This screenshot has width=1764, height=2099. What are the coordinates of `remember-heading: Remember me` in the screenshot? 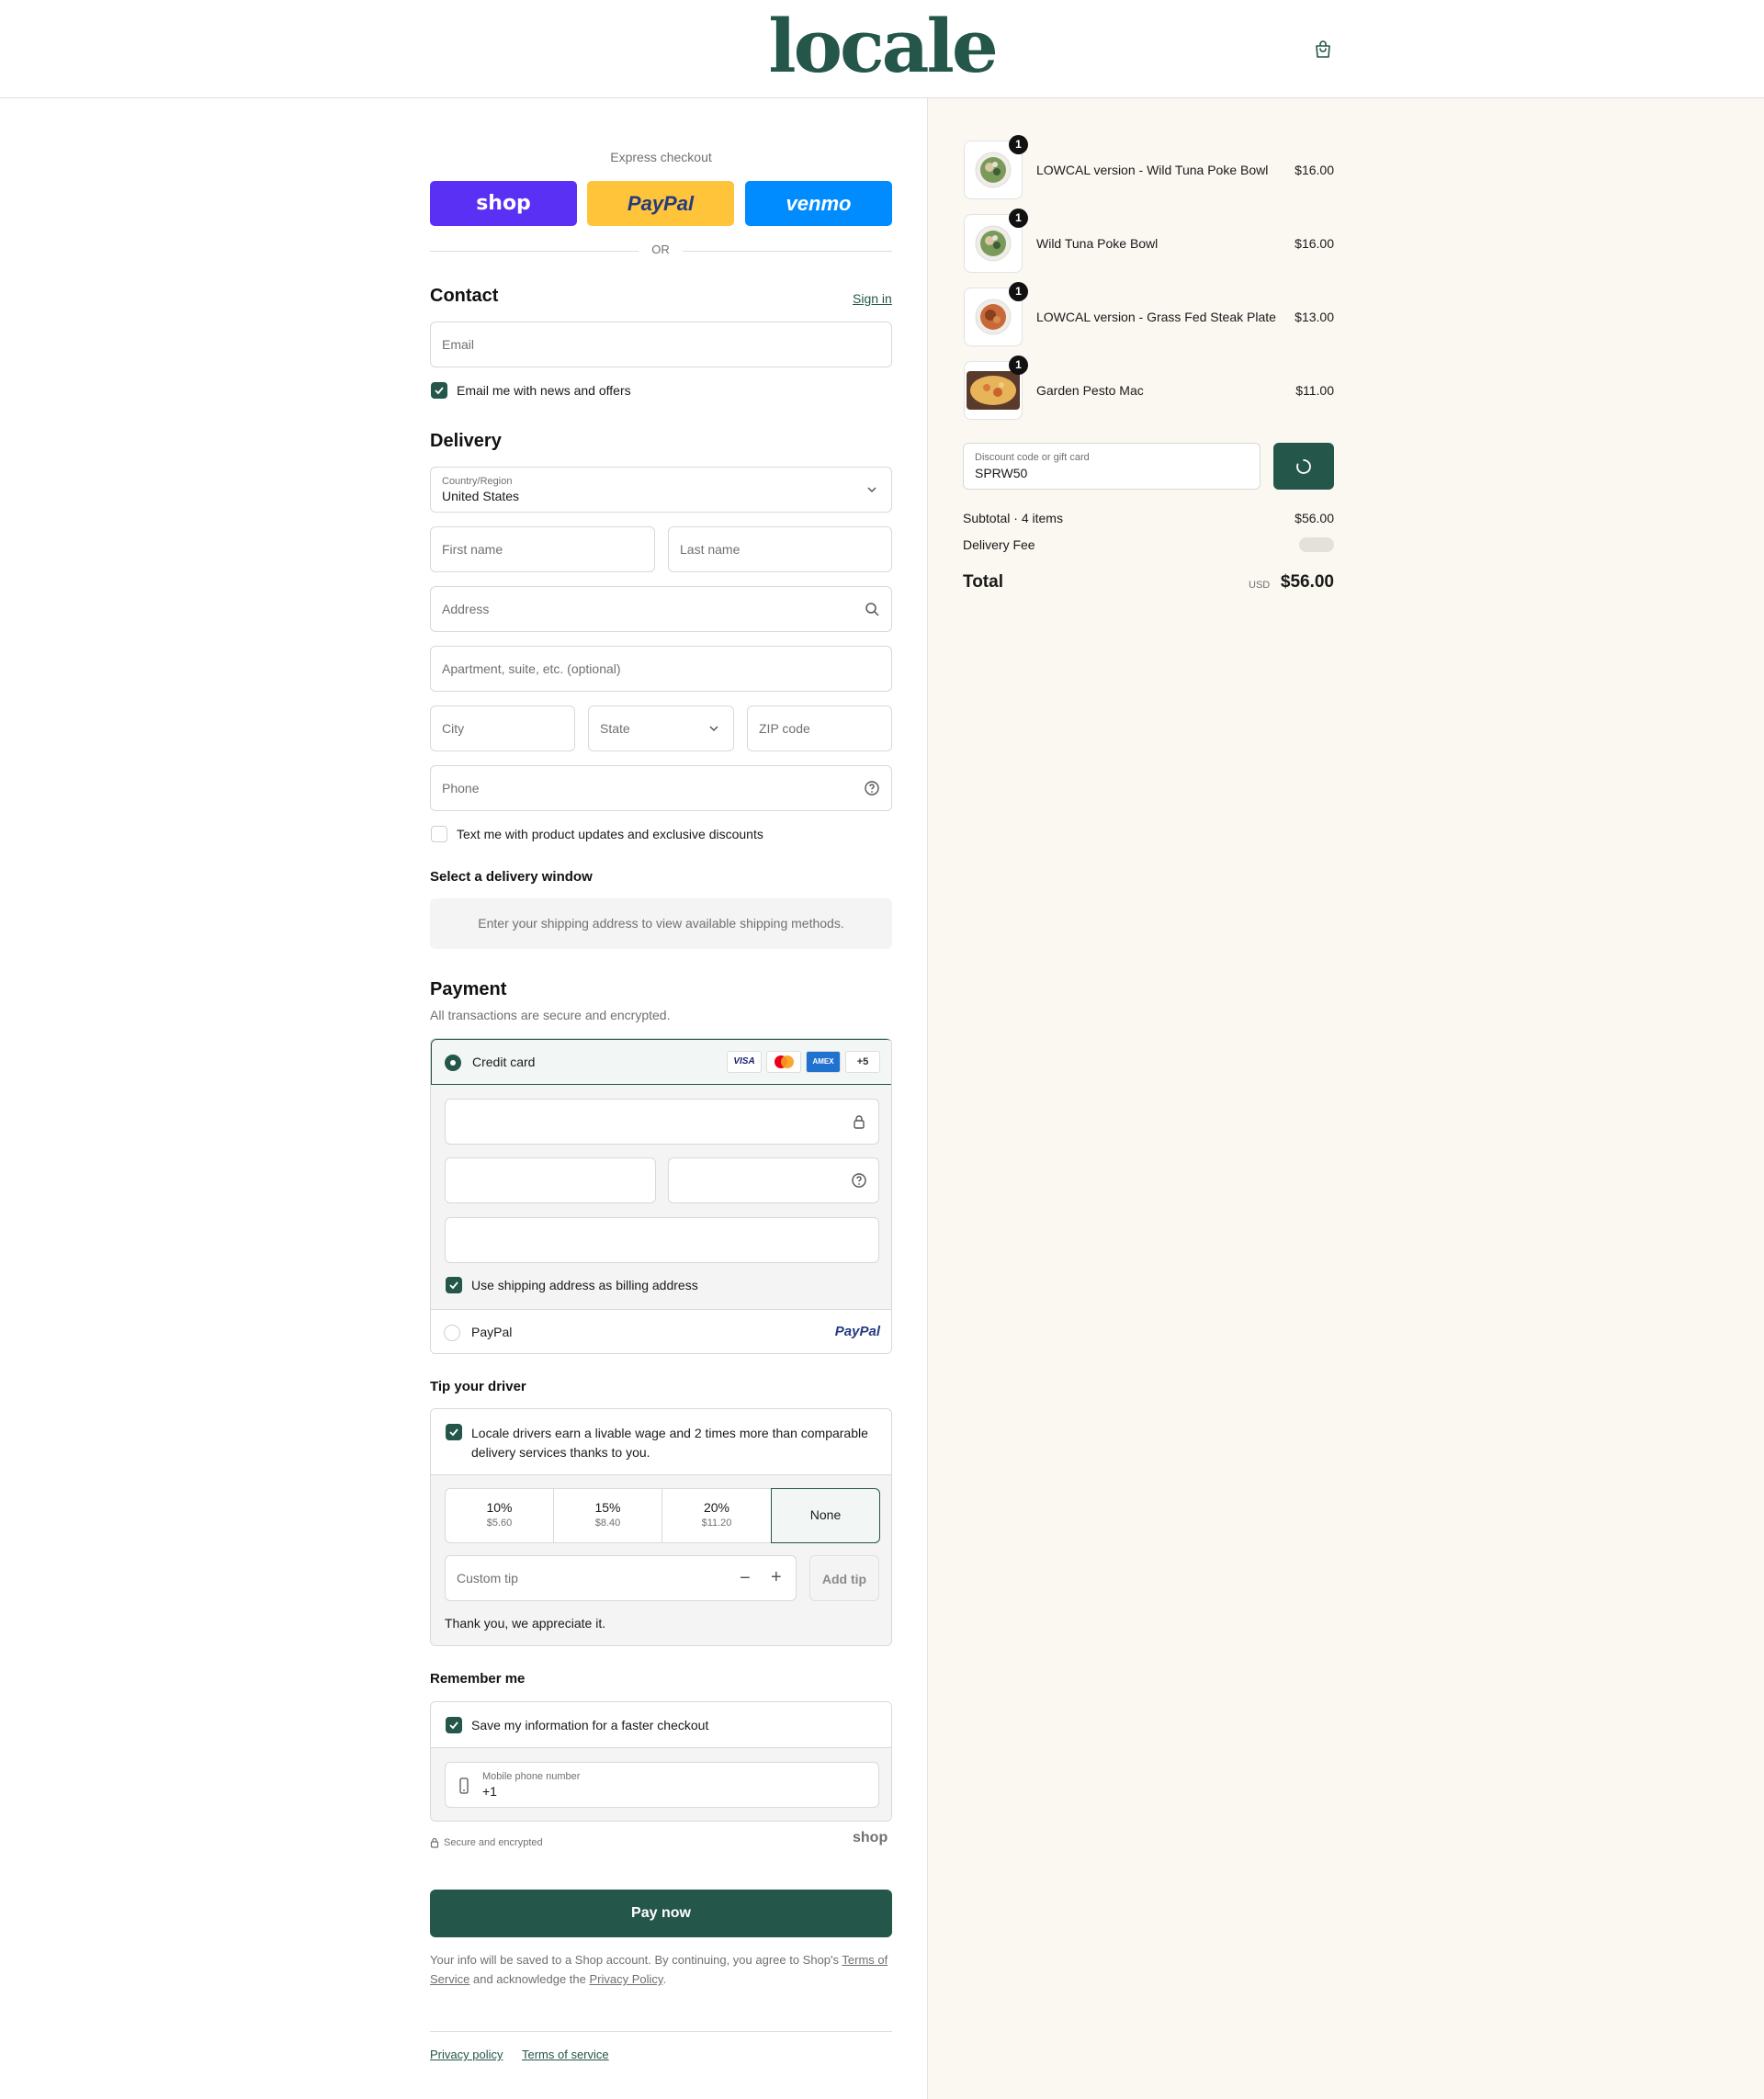 It's located at (478, 1679).